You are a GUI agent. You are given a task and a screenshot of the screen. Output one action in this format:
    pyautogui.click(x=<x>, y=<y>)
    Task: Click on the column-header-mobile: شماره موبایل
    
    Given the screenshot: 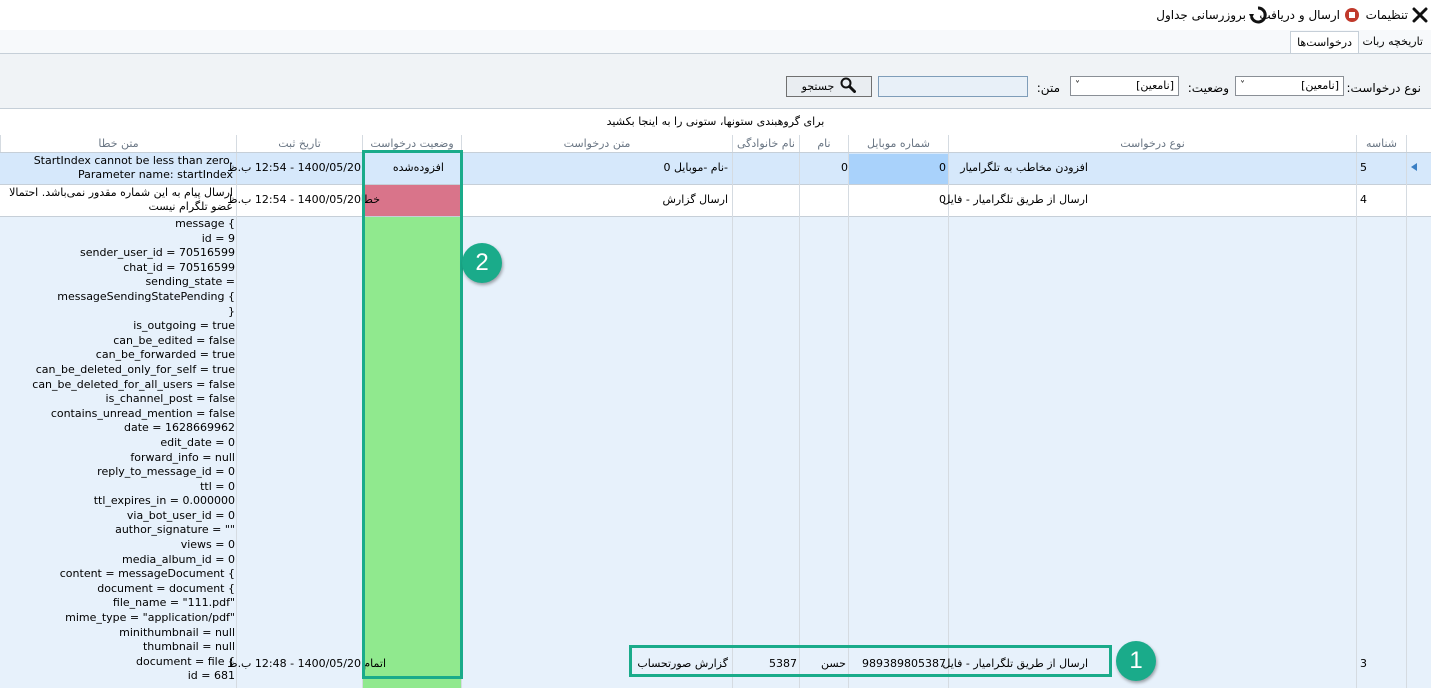 What is the action you would take?
    pyautogui.click(x=898, y=144)
    